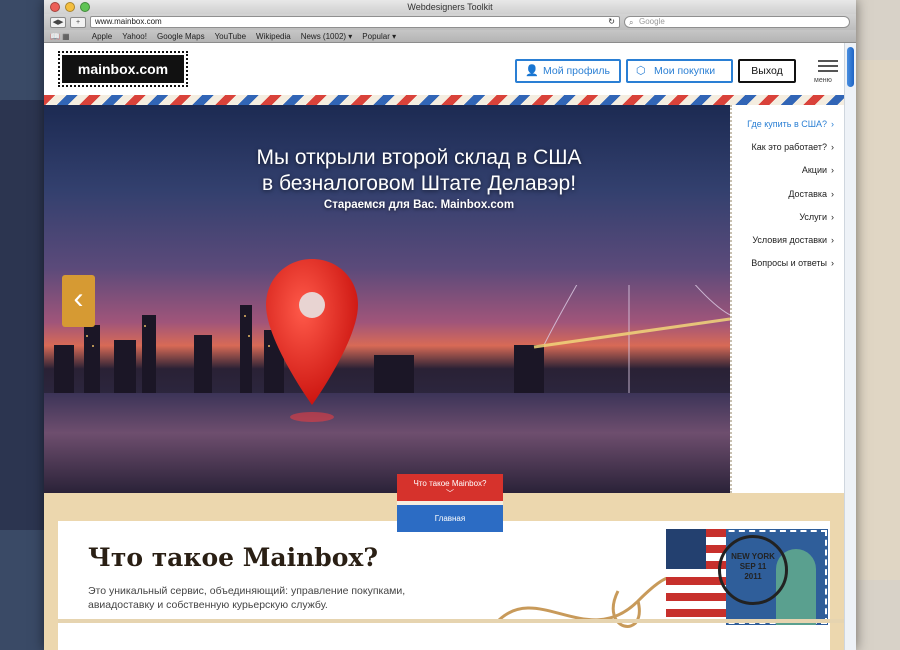 This screenshot has width=900, height=650. I want to click on bookmark-popular: Popular ▾, so click(379, 36).